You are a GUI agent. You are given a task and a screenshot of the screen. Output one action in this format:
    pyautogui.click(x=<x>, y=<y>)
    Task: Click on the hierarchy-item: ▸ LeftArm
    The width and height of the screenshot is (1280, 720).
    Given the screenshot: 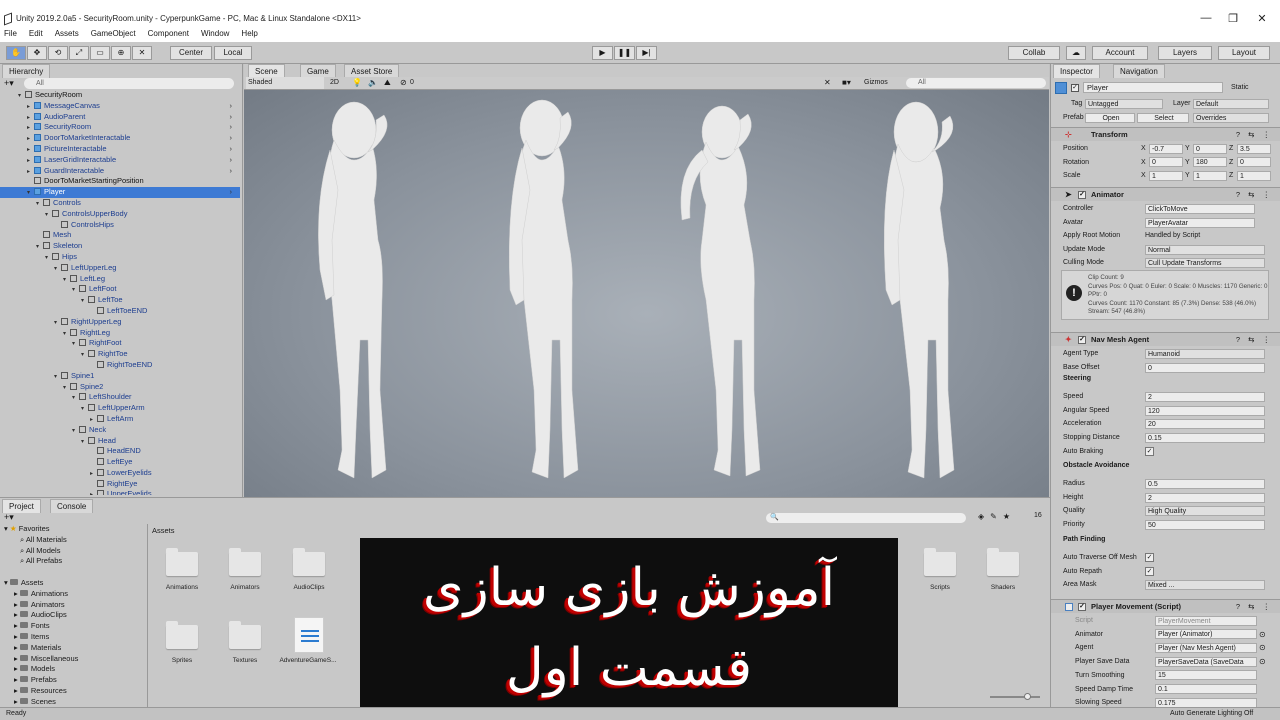 What is the action you would take?
    pyautogui.click(x=120, y=419)
    